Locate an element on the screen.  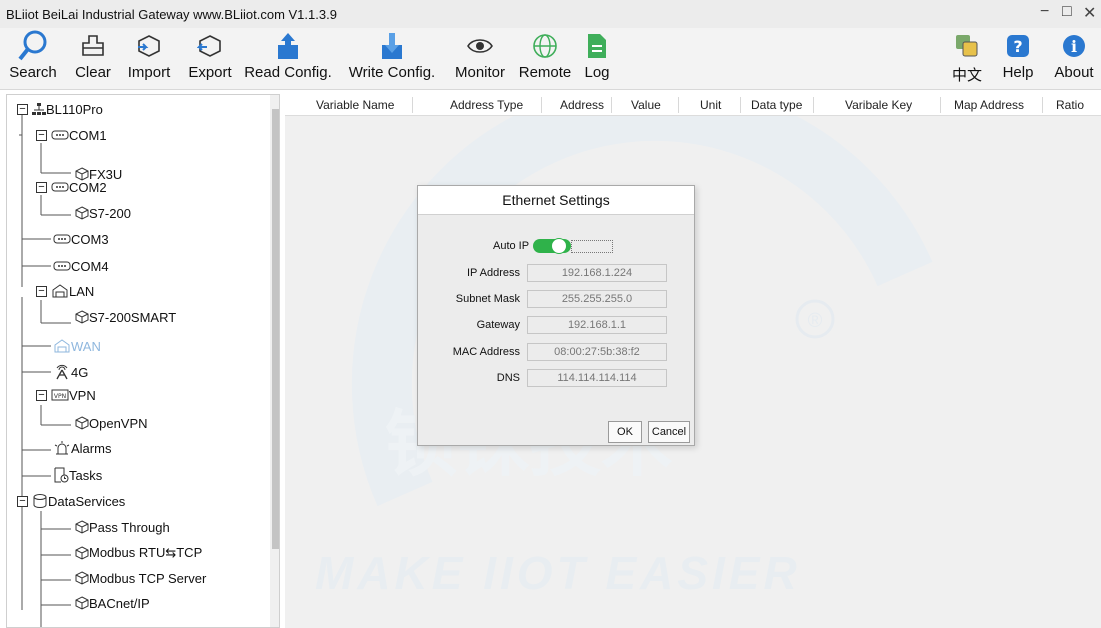
tree-item-com4: COM4 is located at coordinates (81, 266).